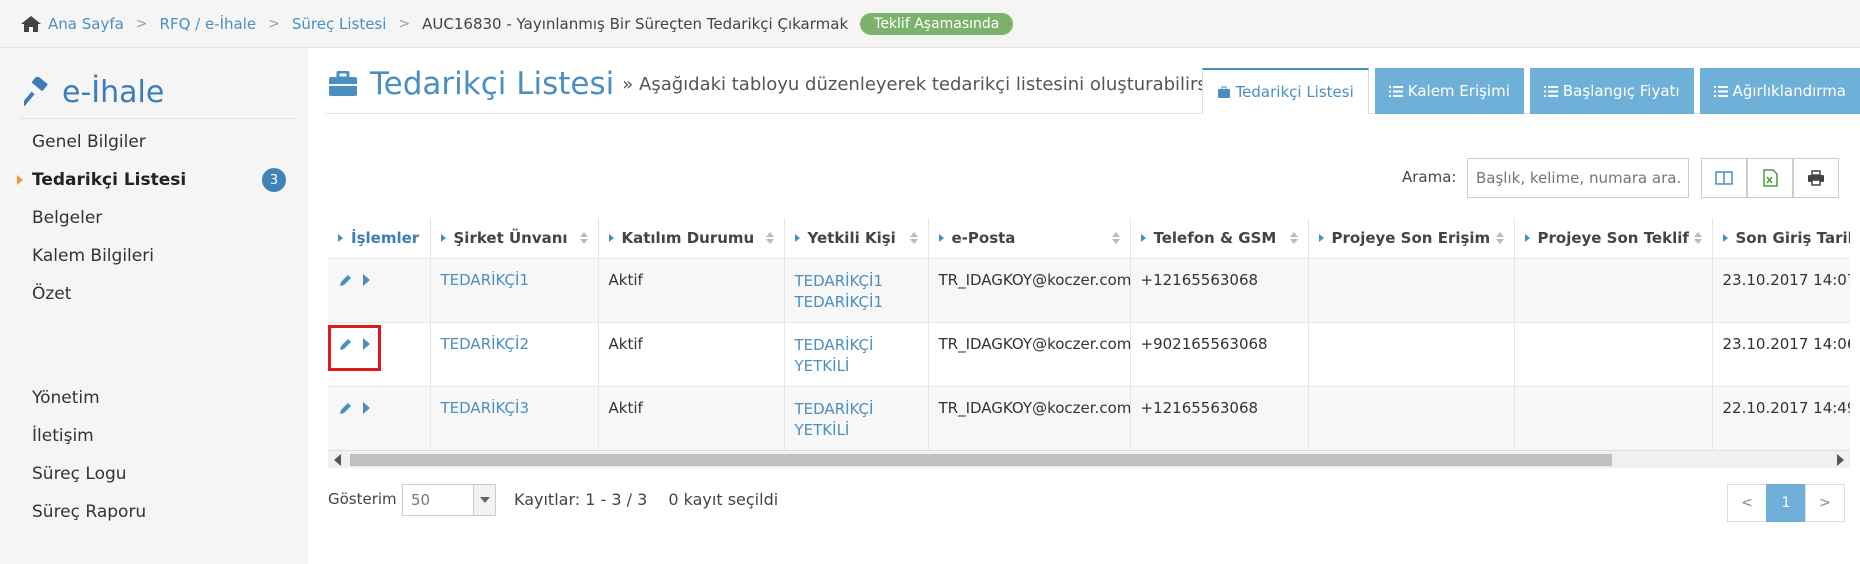 This screenshot has height=564, width=1860. What do you see at coordinates (492, 84) in the screenshot?
I see `page-title: Tedarikçi Listesi` at bounding box center [492, 84].